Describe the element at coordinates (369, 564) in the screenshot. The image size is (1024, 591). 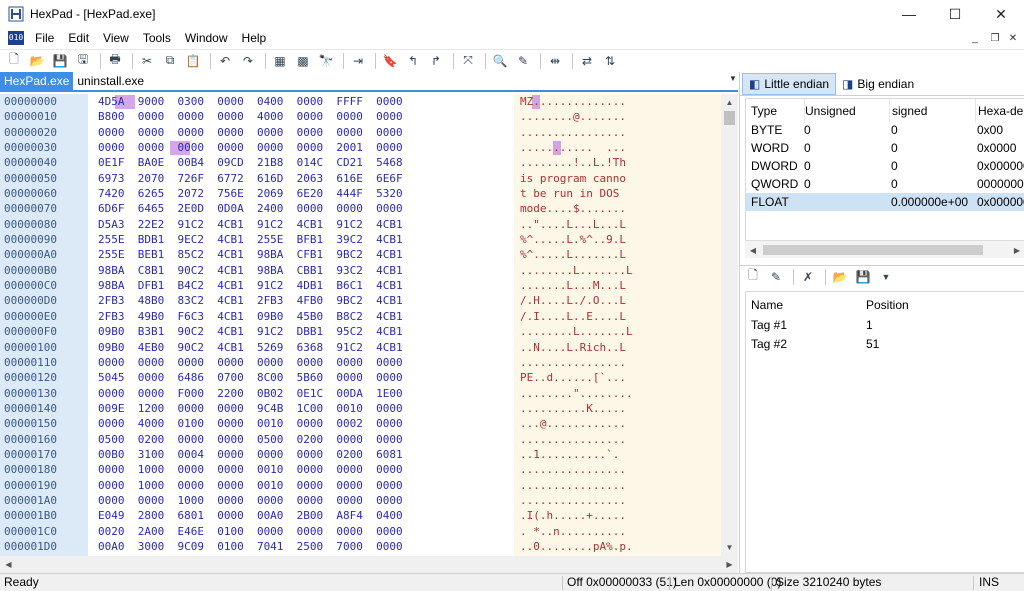
I see `horizontal-scrollbar: ◀ ▶` at that location.